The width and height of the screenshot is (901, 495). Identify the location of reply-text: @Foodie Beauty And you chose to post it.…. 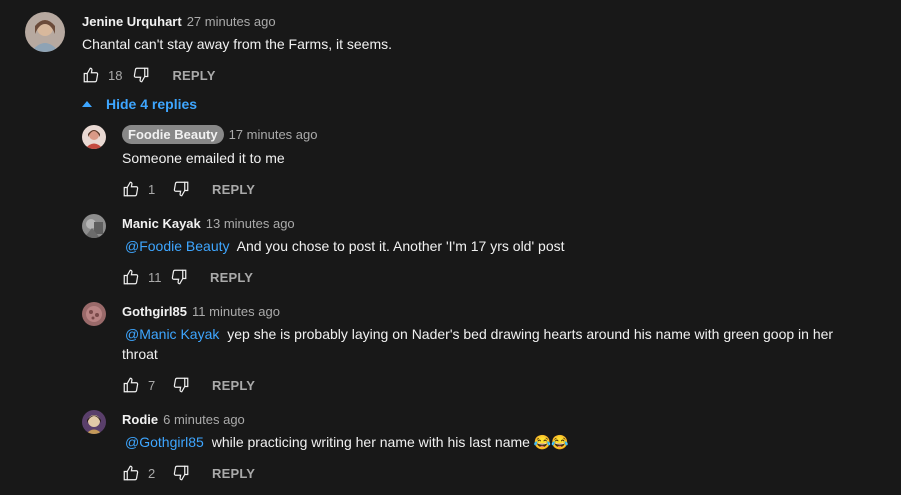
(343, 246).